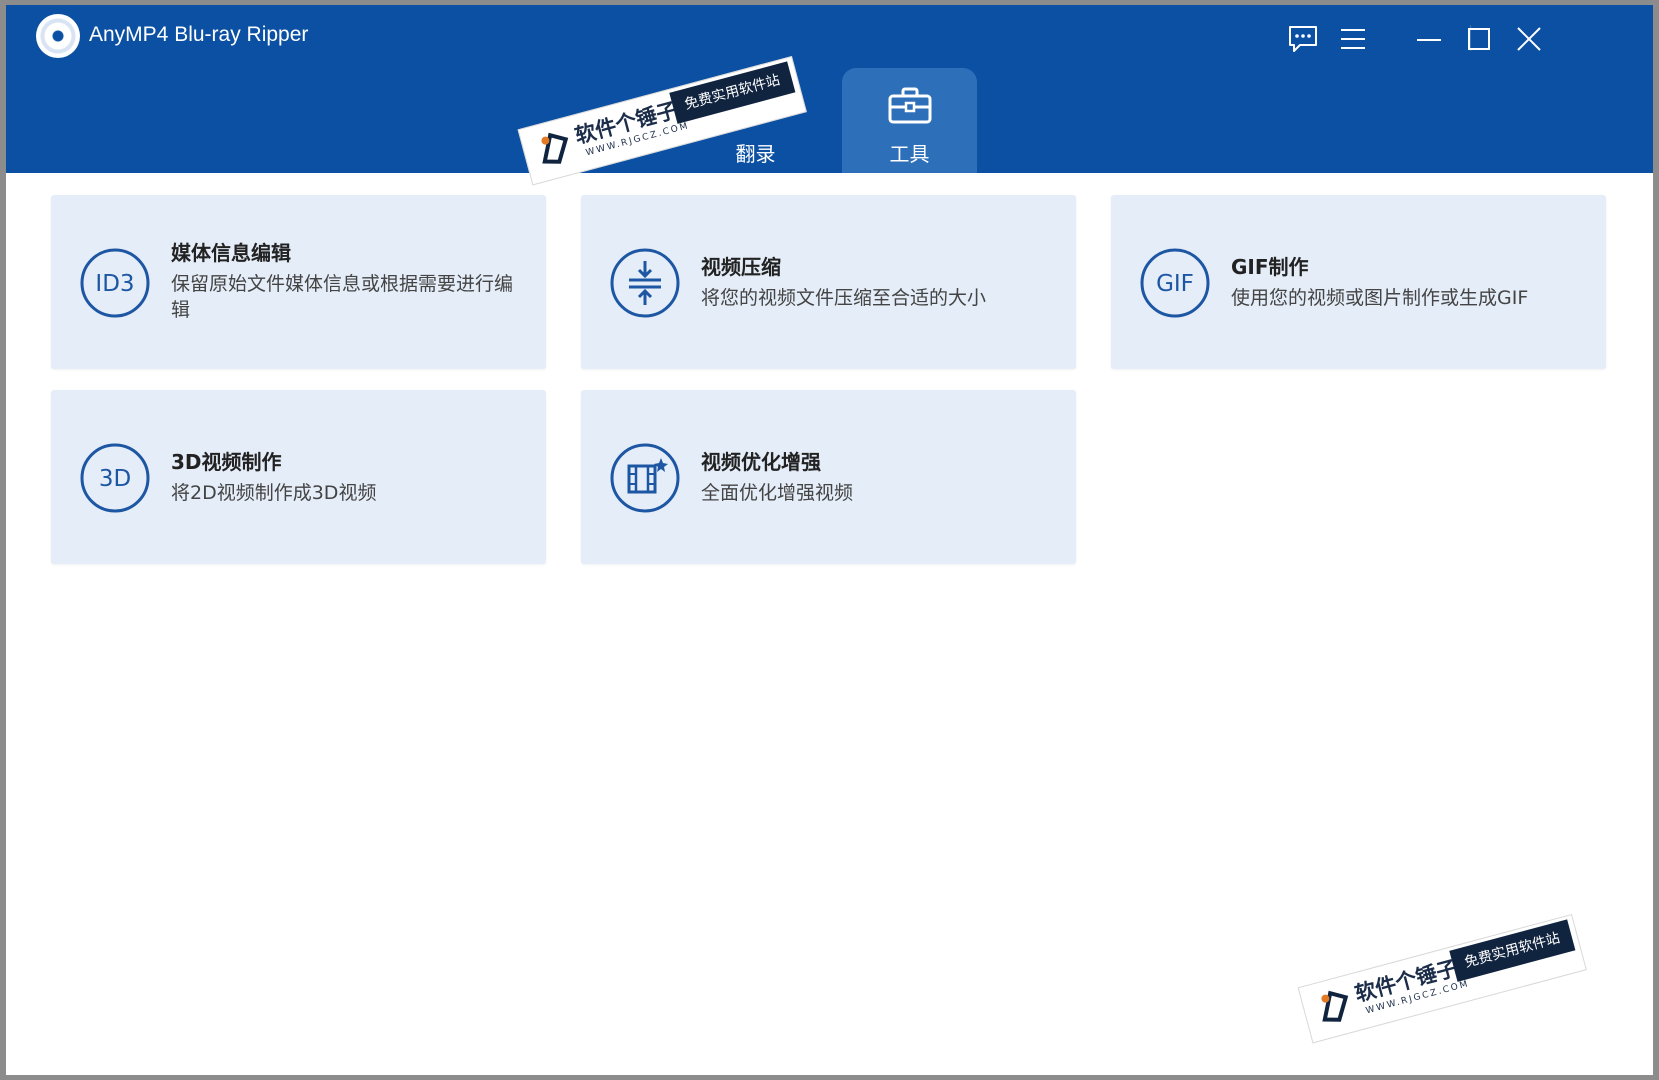 The height and width of the screenshot is (1080, 1659). I want to click on svg-text: ID3, so click(114, 284).